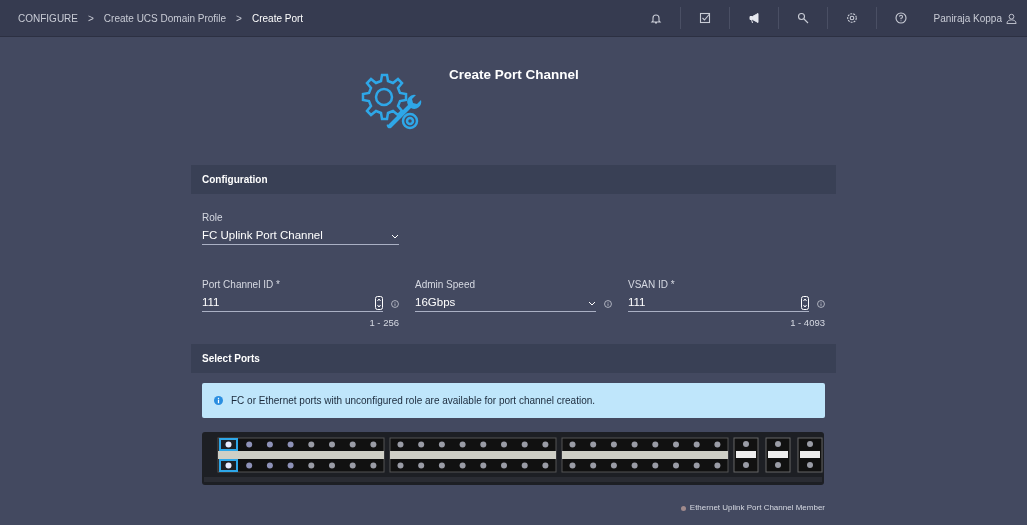 Image resolution: width=1027 pixels, height=525 pixels. I want to click on bell-icon, so click(655, 18).